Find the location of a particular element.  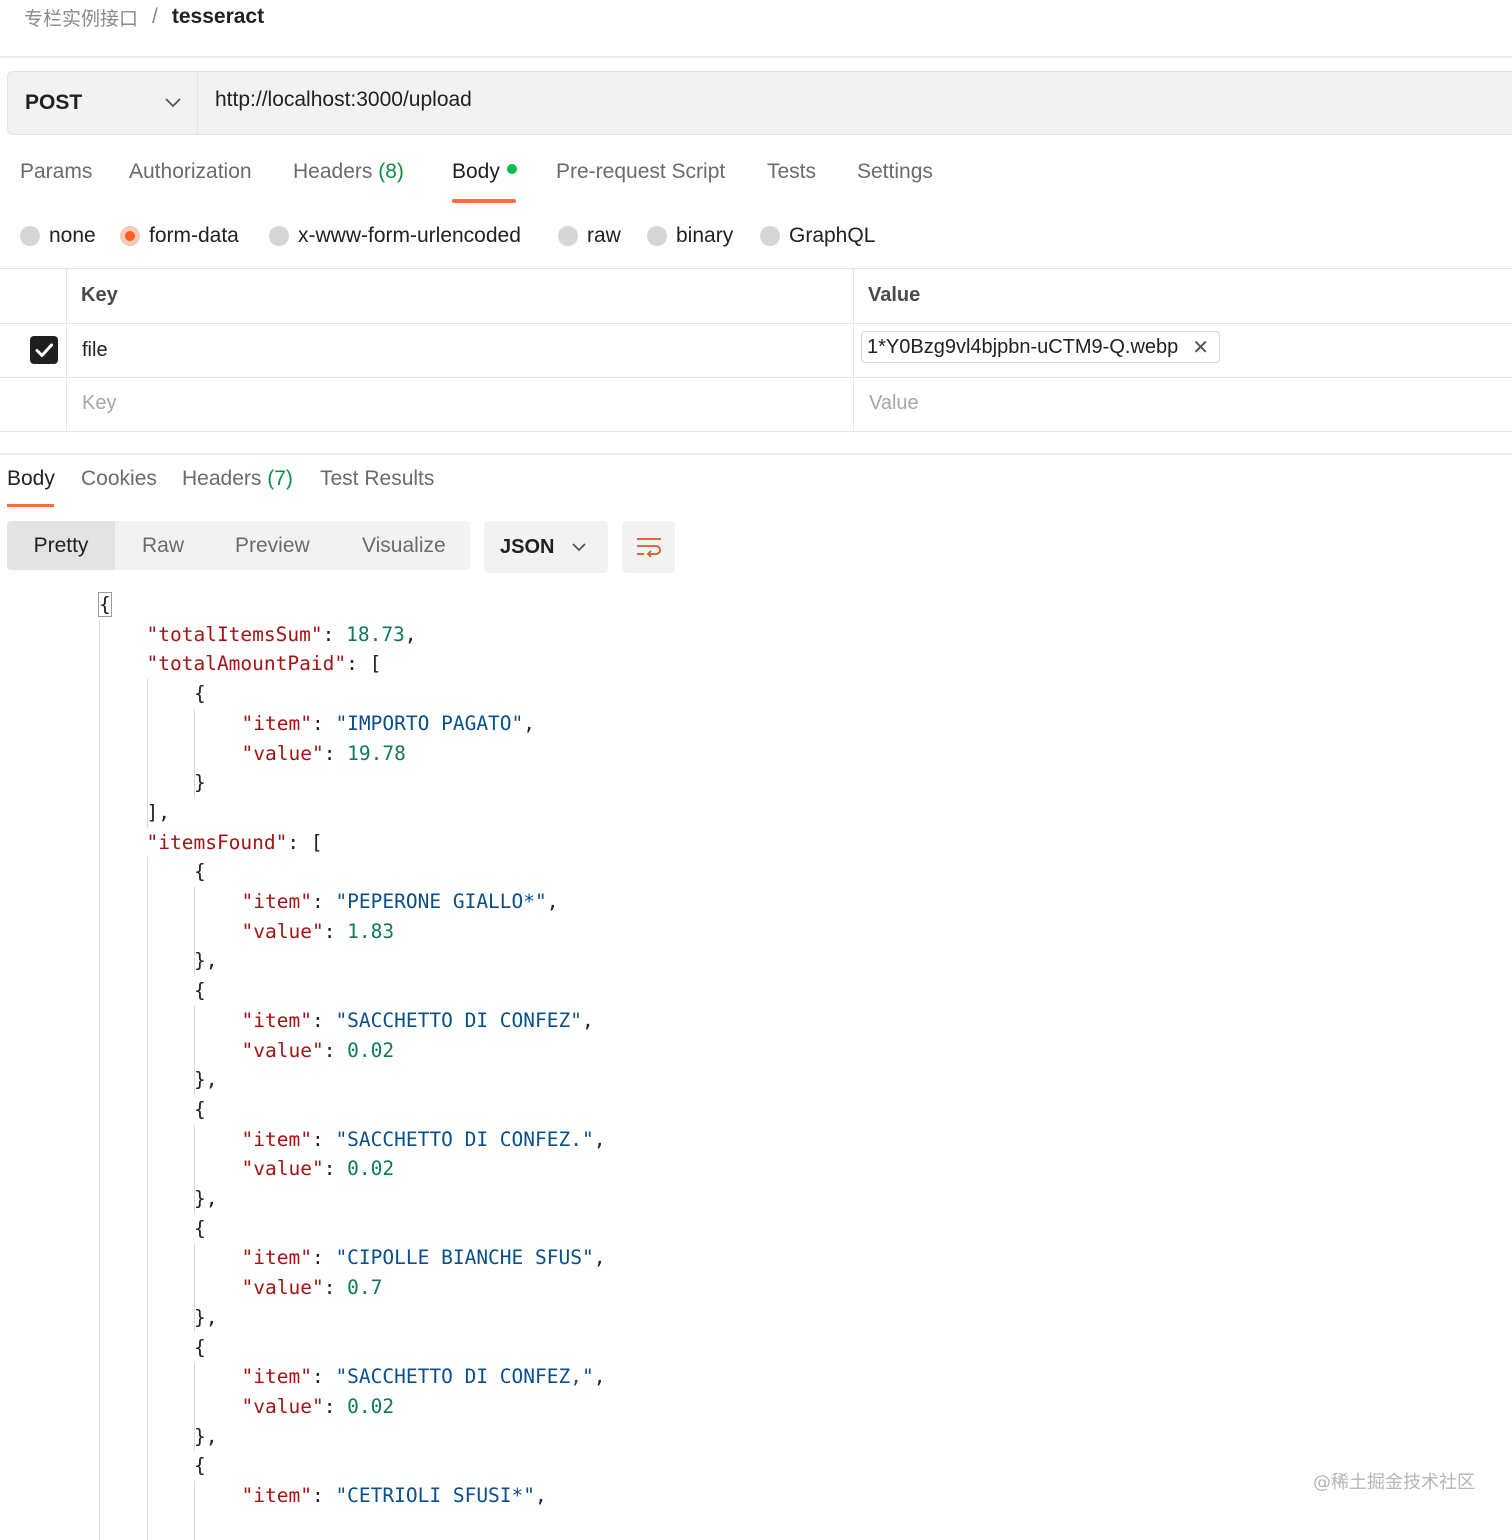

radio-binary: binary is located at coordinates (690, 236).